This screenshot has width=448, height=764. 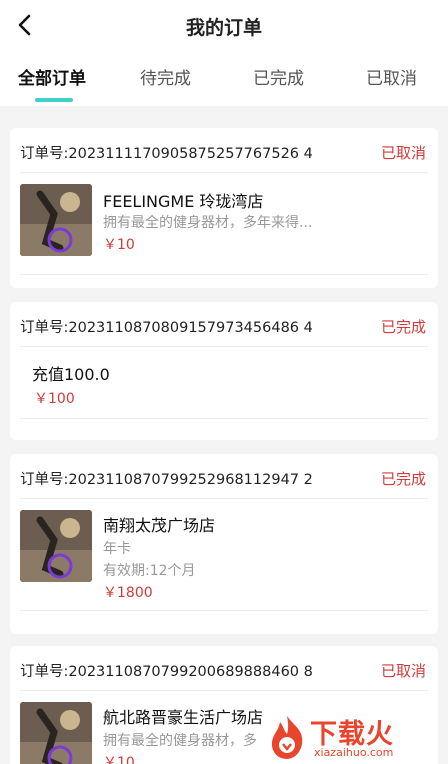 What do you see at coordinates (54, 100) in the screenshot?
I see `active-tab-indicator` at bounding box center [54, 100].